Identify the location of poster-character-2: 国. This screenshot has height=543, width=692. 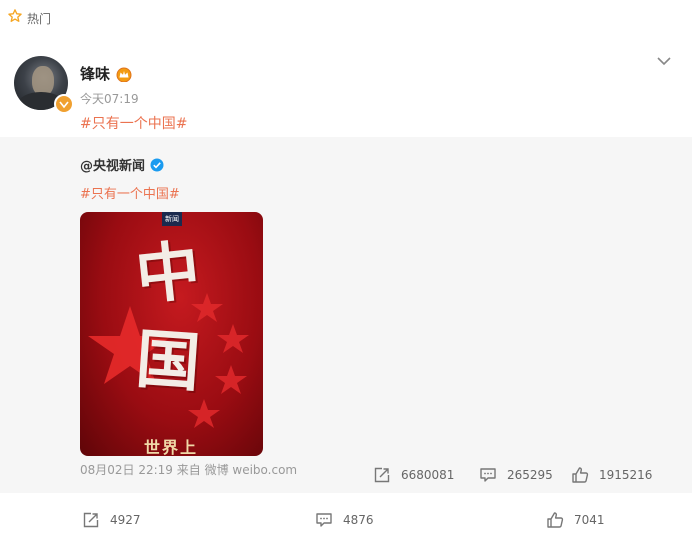
(168, 361).